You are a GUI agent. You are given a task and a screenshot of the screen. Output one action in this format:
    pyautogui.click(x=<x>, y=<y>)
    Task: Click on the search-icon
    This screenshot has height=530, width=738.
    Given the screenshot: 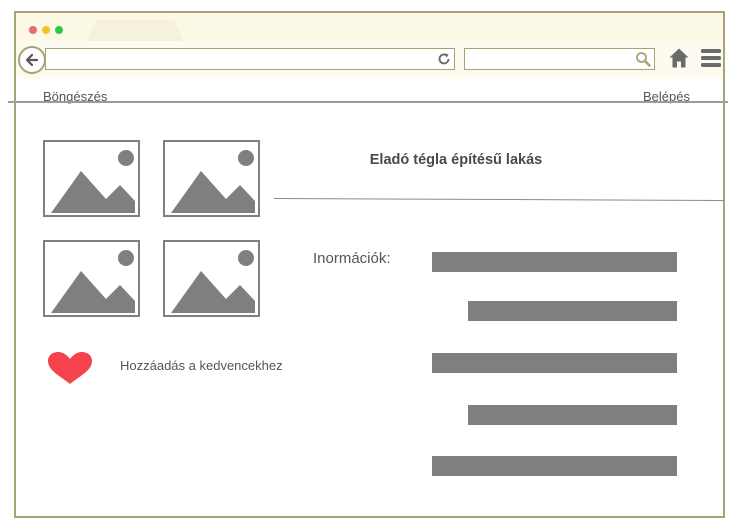 What is the action you would take?
    pyautogui.click(x=643, y=59)
    